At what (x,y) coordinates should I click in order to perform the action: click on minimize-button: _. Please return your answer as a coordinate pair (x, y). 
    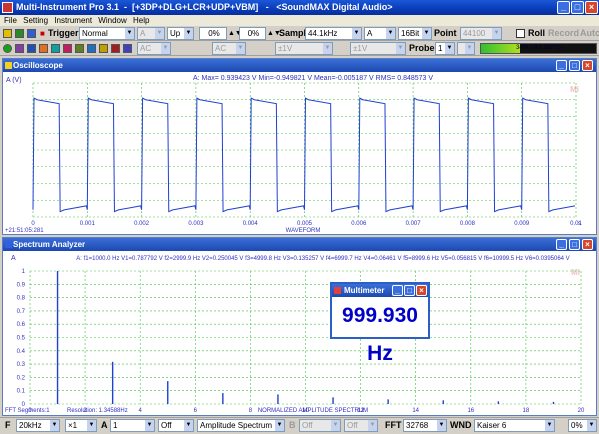
    Looking at the image, I should click on (563, 7).